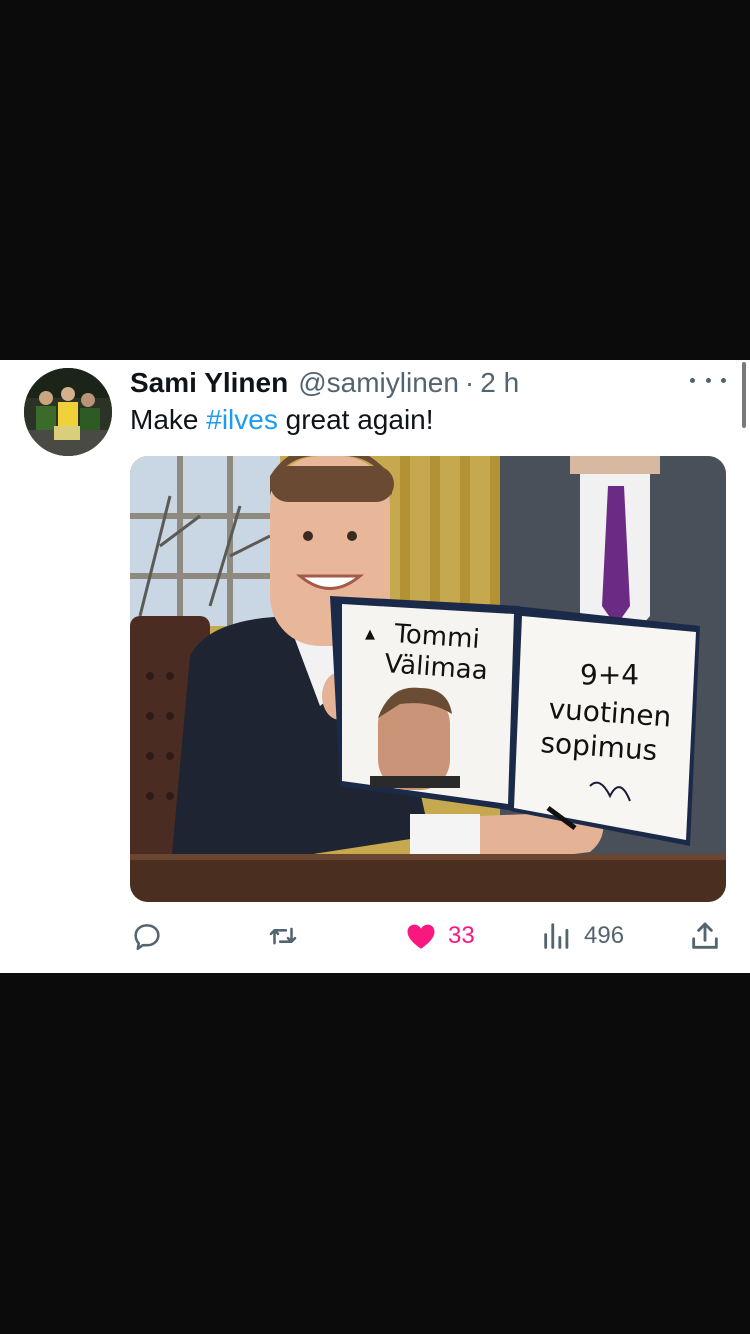  I want to click on like-button: 33, so click(439, 936).